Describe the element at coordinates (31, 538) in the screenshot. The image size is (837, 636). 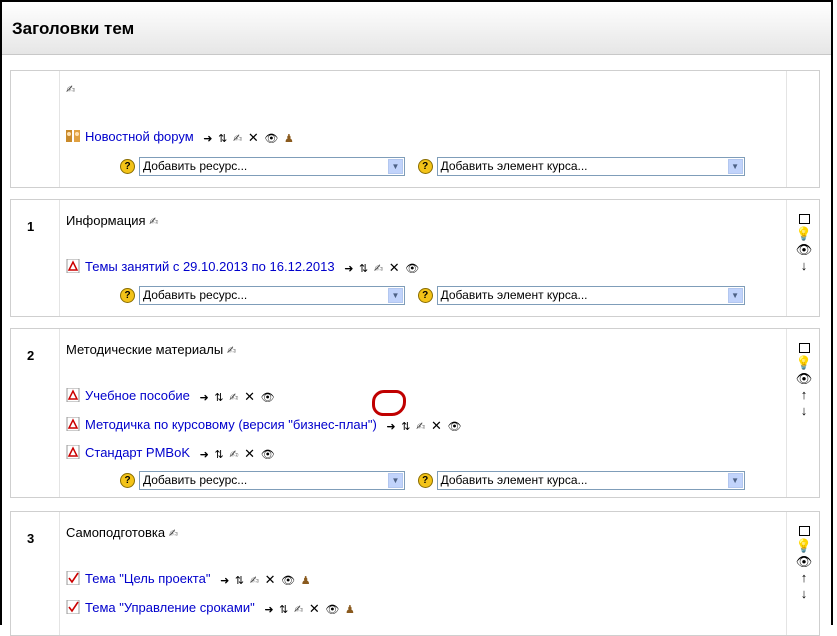
I see `section-number: 3` at that location.